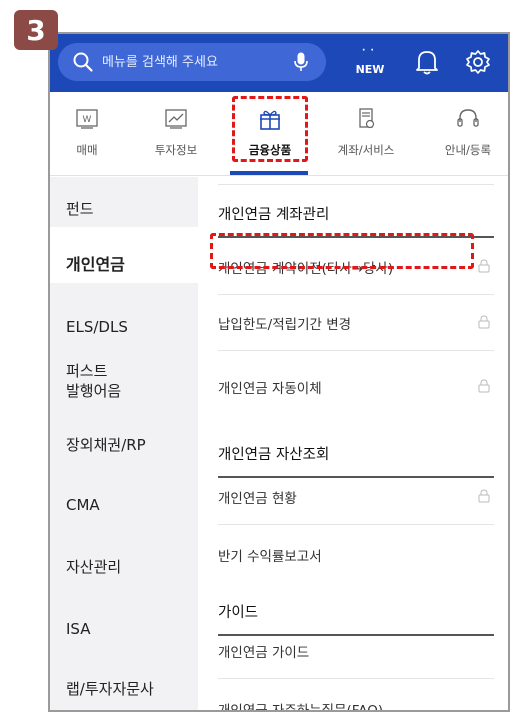 The image size is (514, 715). I want to click on tab-label: 매매, so click(87, 150).